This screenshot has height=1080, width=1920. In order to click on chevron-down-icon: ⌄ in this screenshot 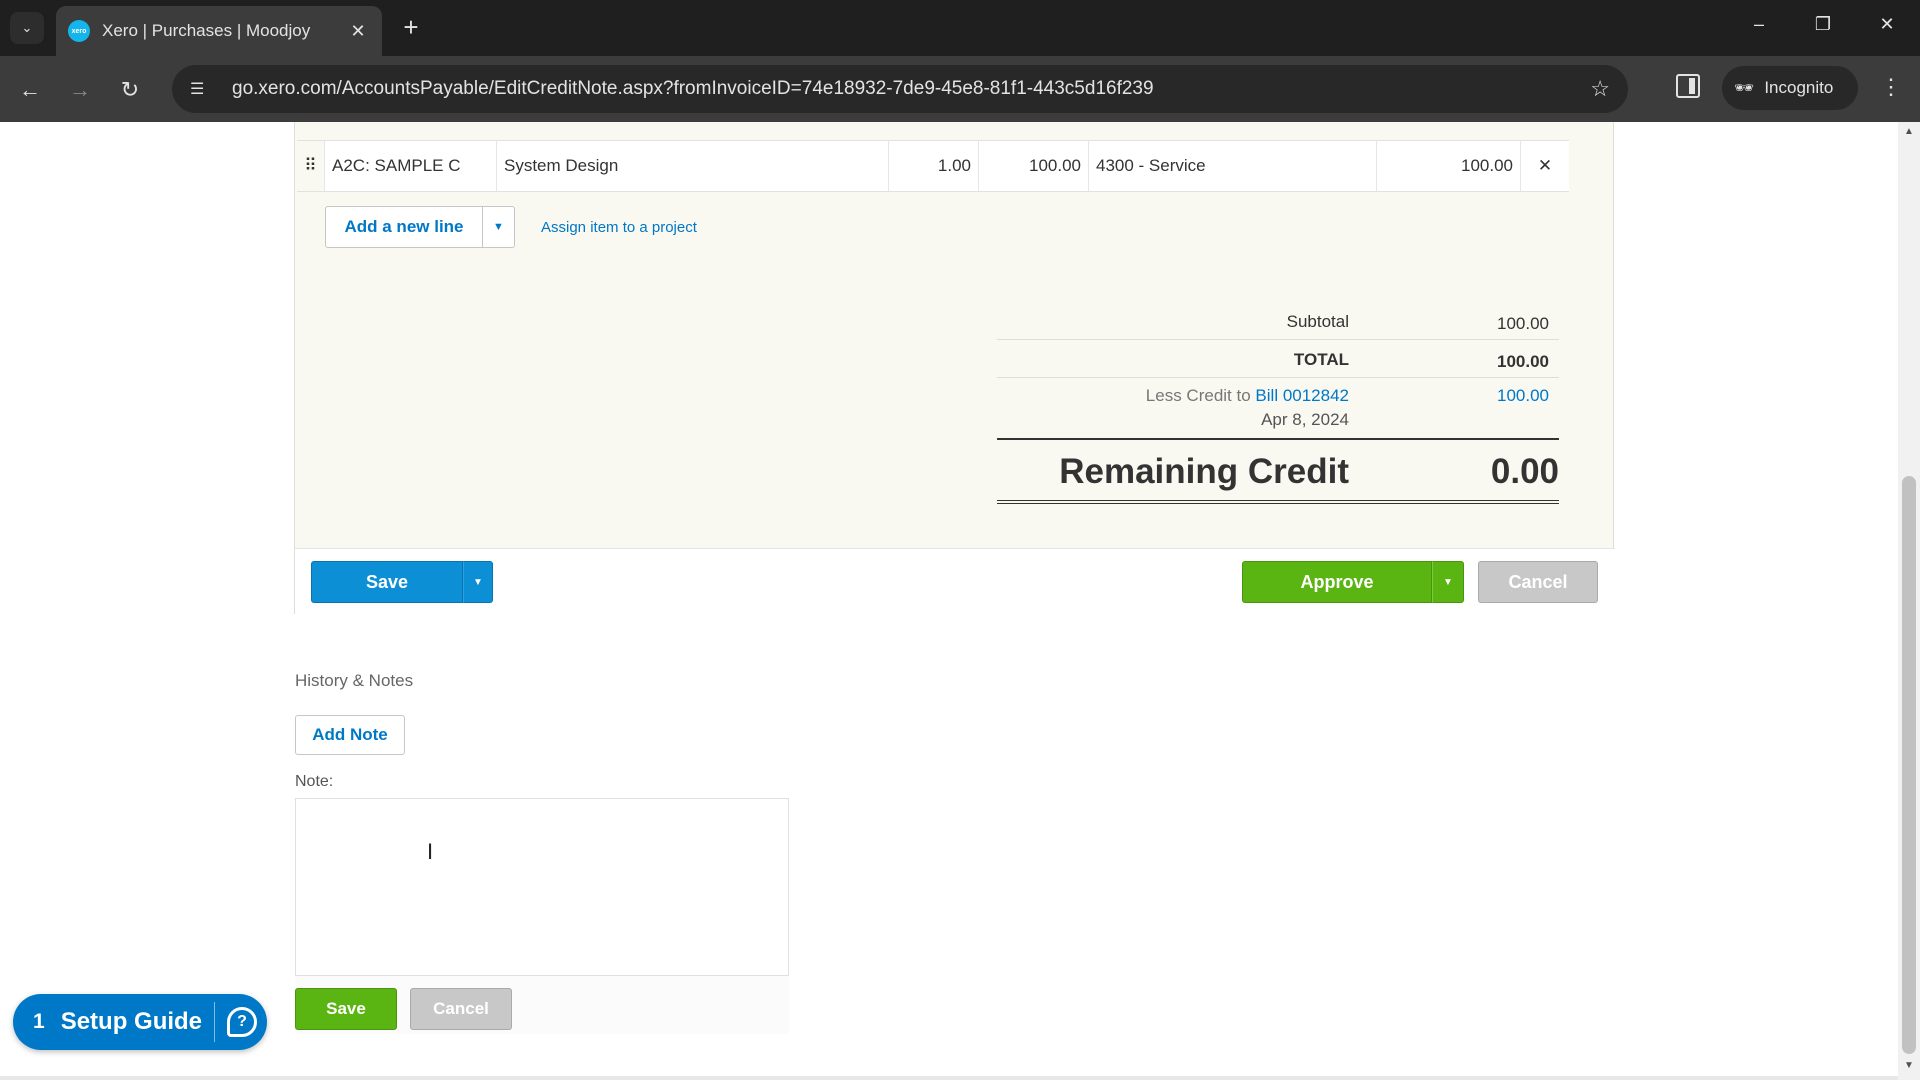, I will do `click(27, 27)`.